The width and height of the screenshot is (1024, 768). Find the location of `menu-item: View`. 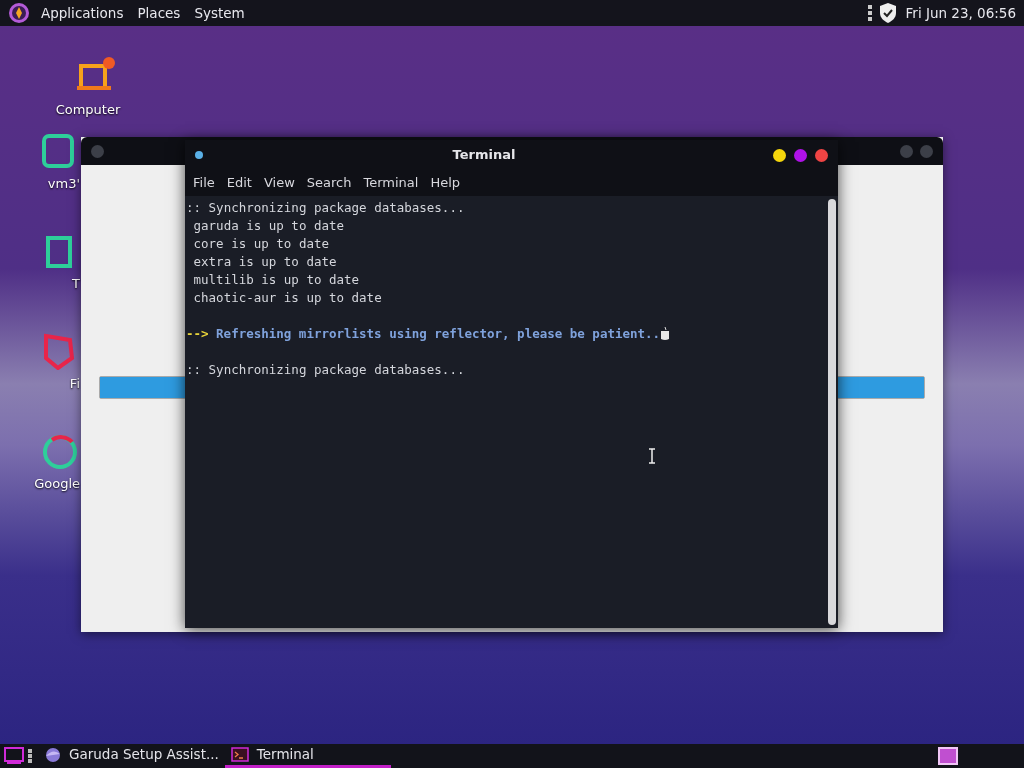

menu-item: View is located at coordinates (279, 183).